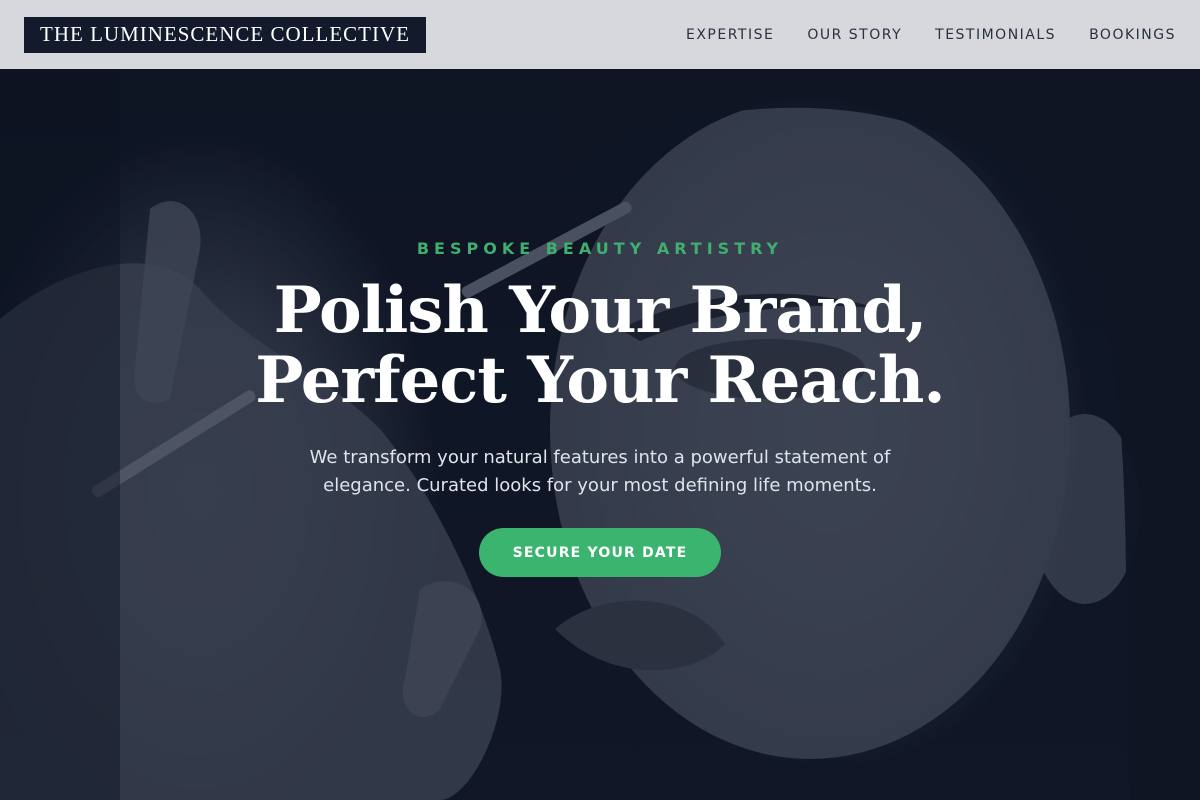  What do you see at coordinates (730, 35) in the screenshot?
I see `nav-expertise: EXPERTISE` at bounding box center [730, 35].